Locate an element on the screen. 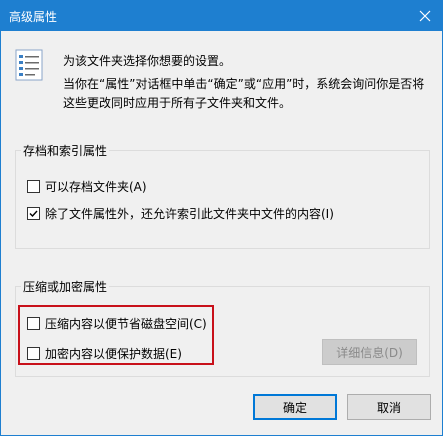 The width and height of the screenshot is (443, 436). window-title: 高级属性 is located at coordinates (33, 17).